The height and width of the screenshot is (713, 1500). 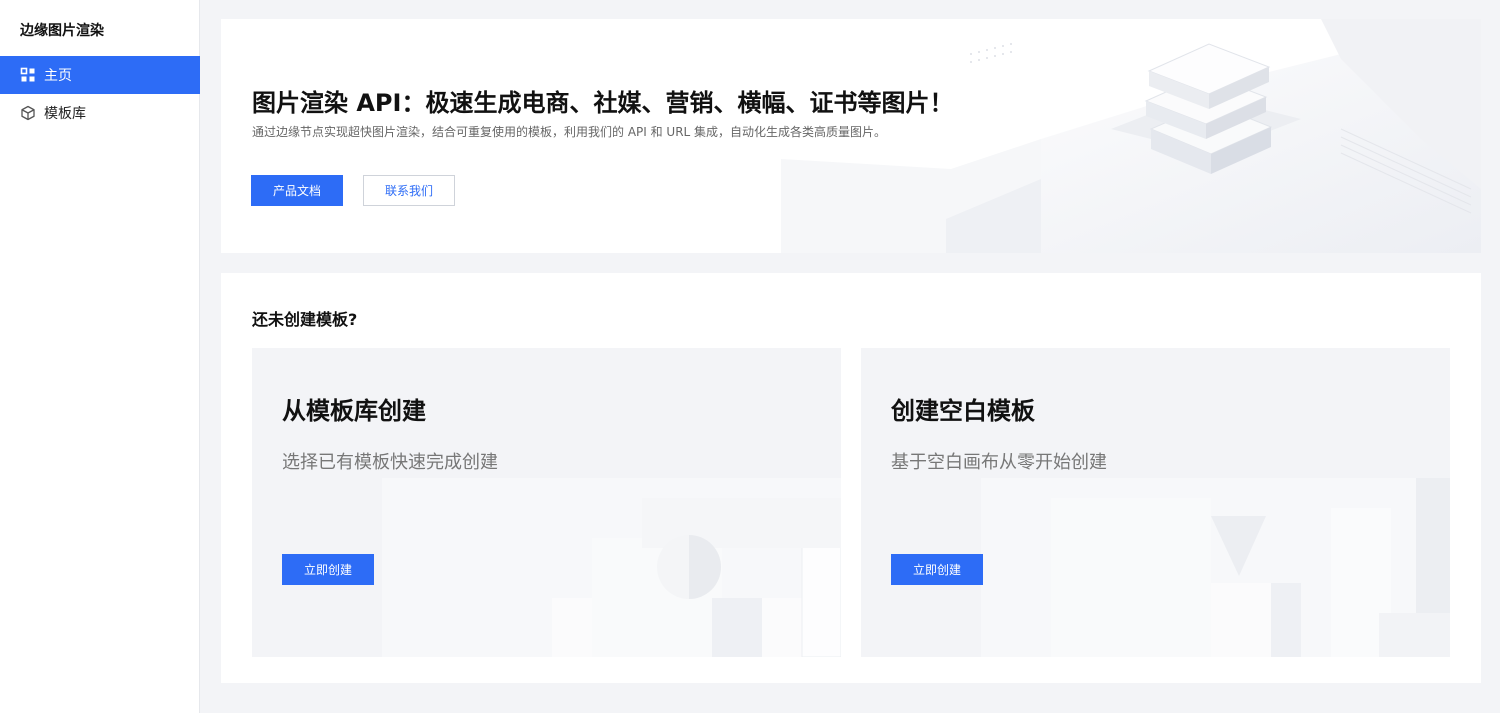 What do you see at coordinates (297, 190) in the screenshot?
I see `product-docs-button: 产品文档` at bounding box center [297, 190].